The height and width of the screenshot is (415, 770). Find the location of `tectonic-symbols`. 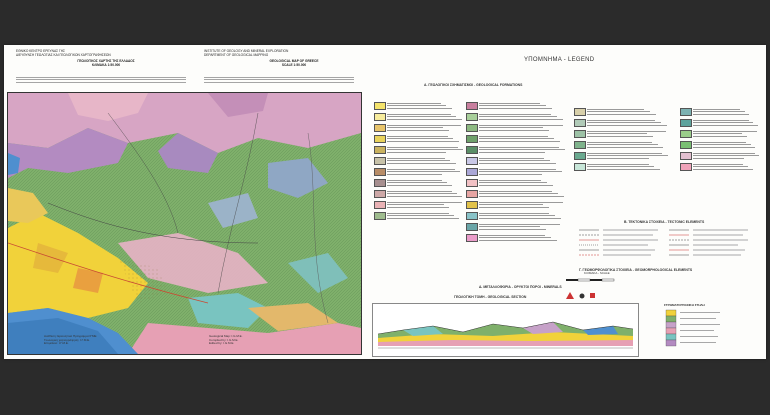

tectonic-symbols is located at coordinates (663, 242).